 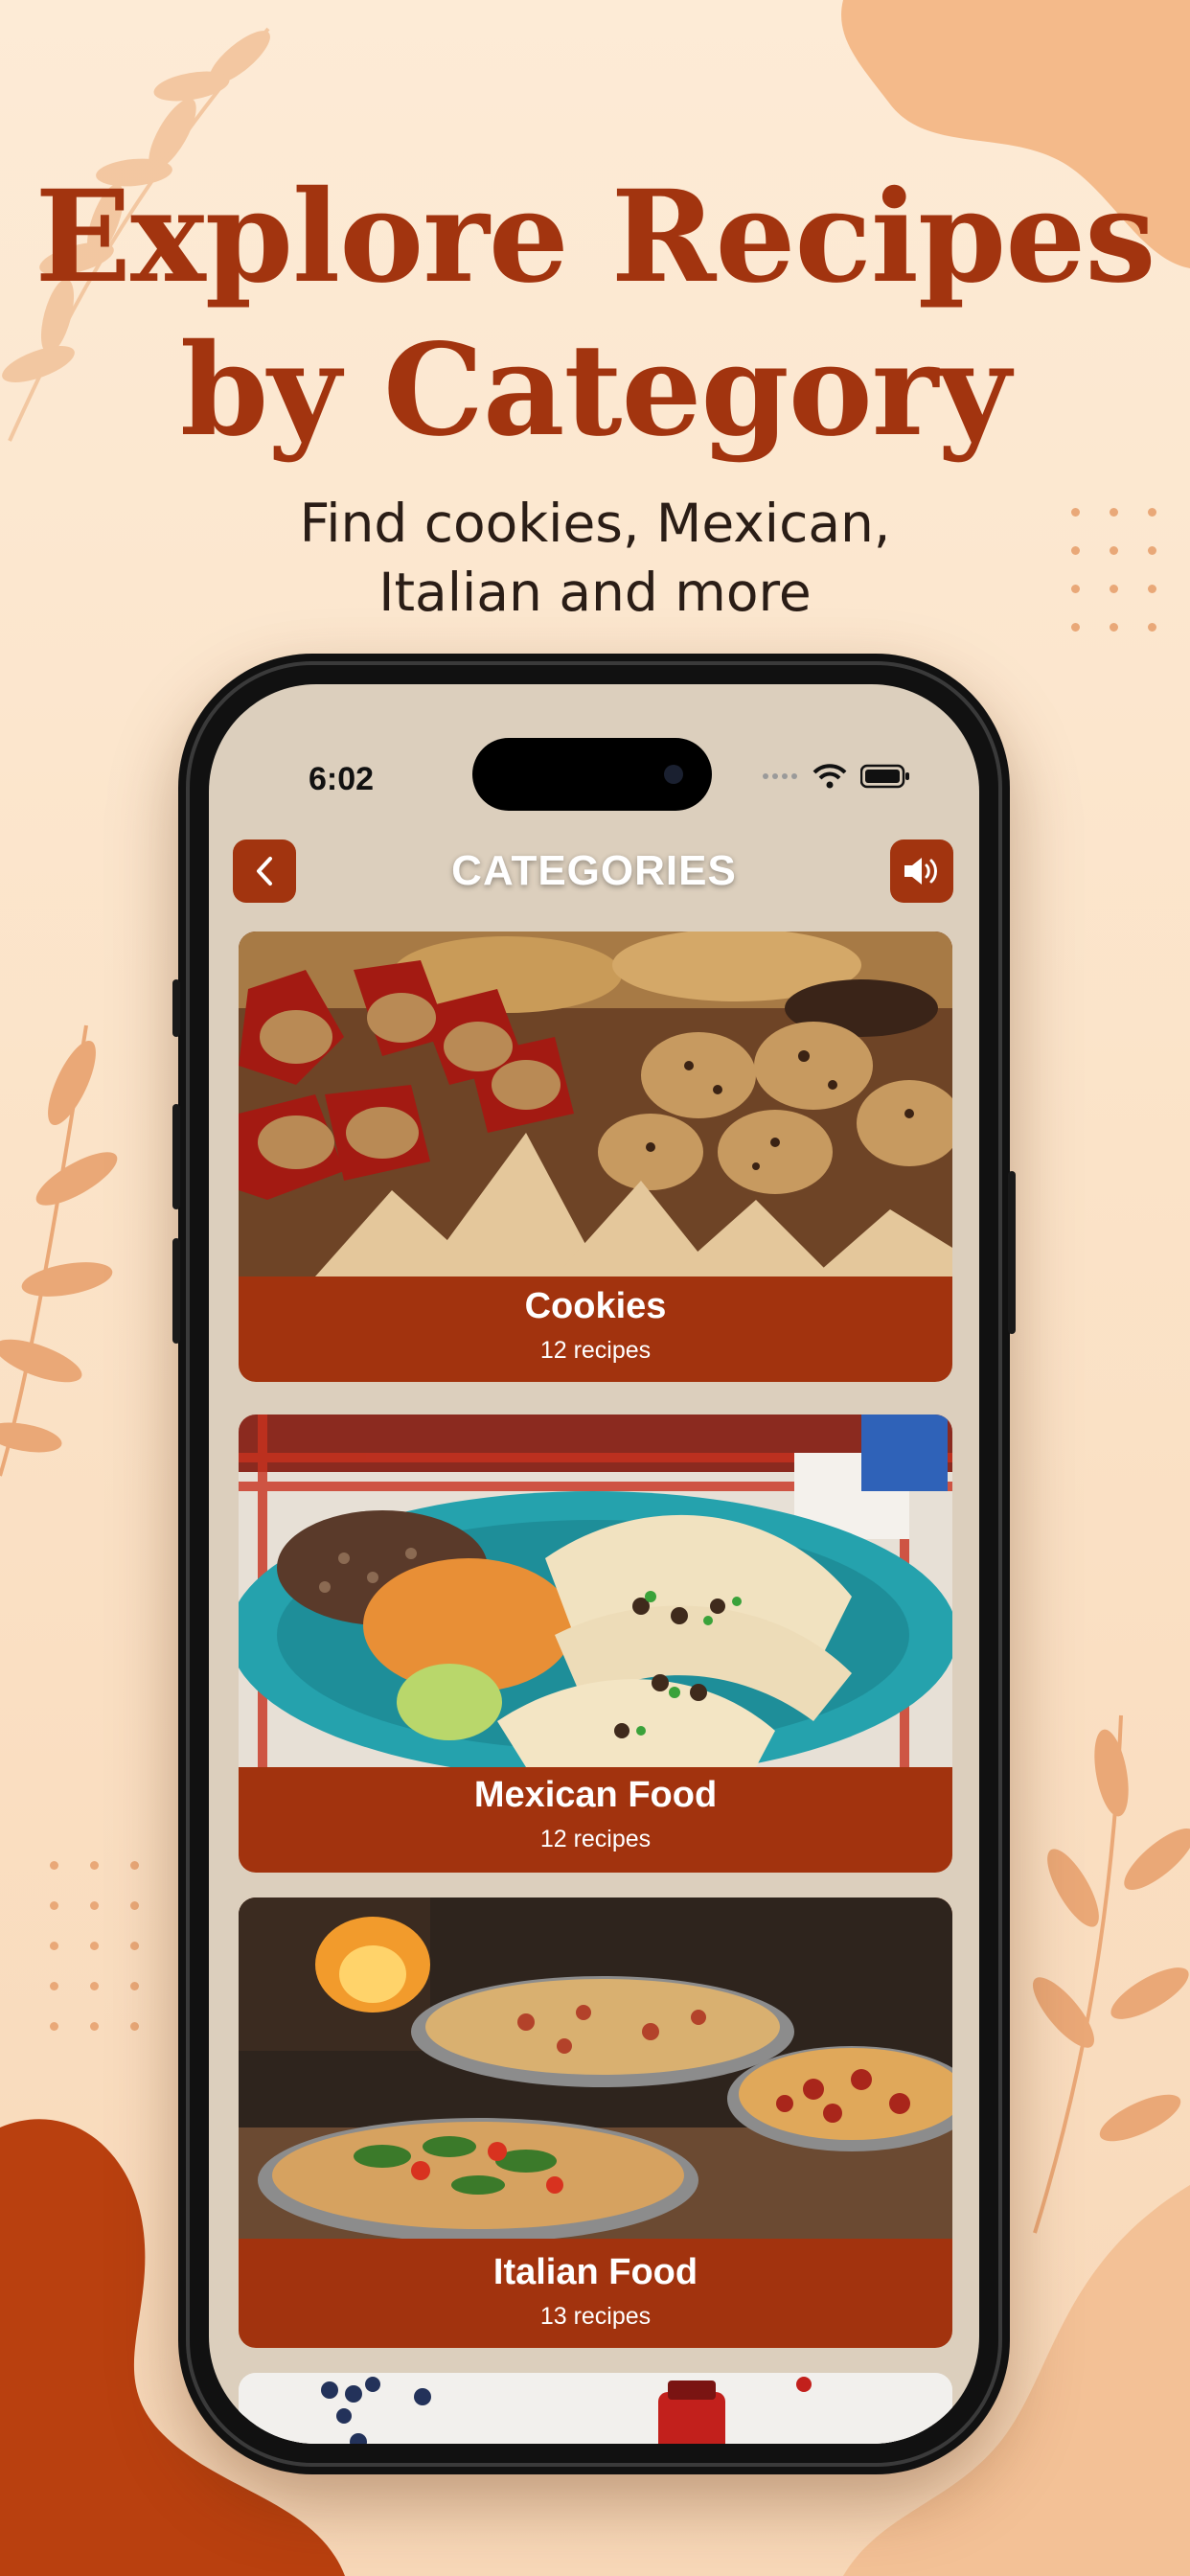 I want to click on card-footer: Cookies 12 recipes, so click(x=595, y=1325).